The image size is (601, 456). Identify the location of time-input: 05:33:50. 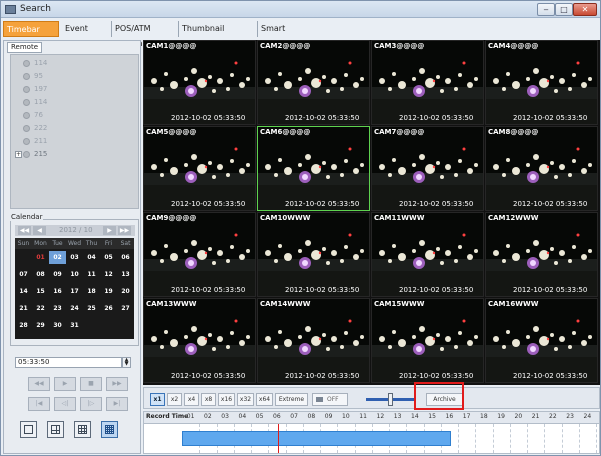
(68, 362).